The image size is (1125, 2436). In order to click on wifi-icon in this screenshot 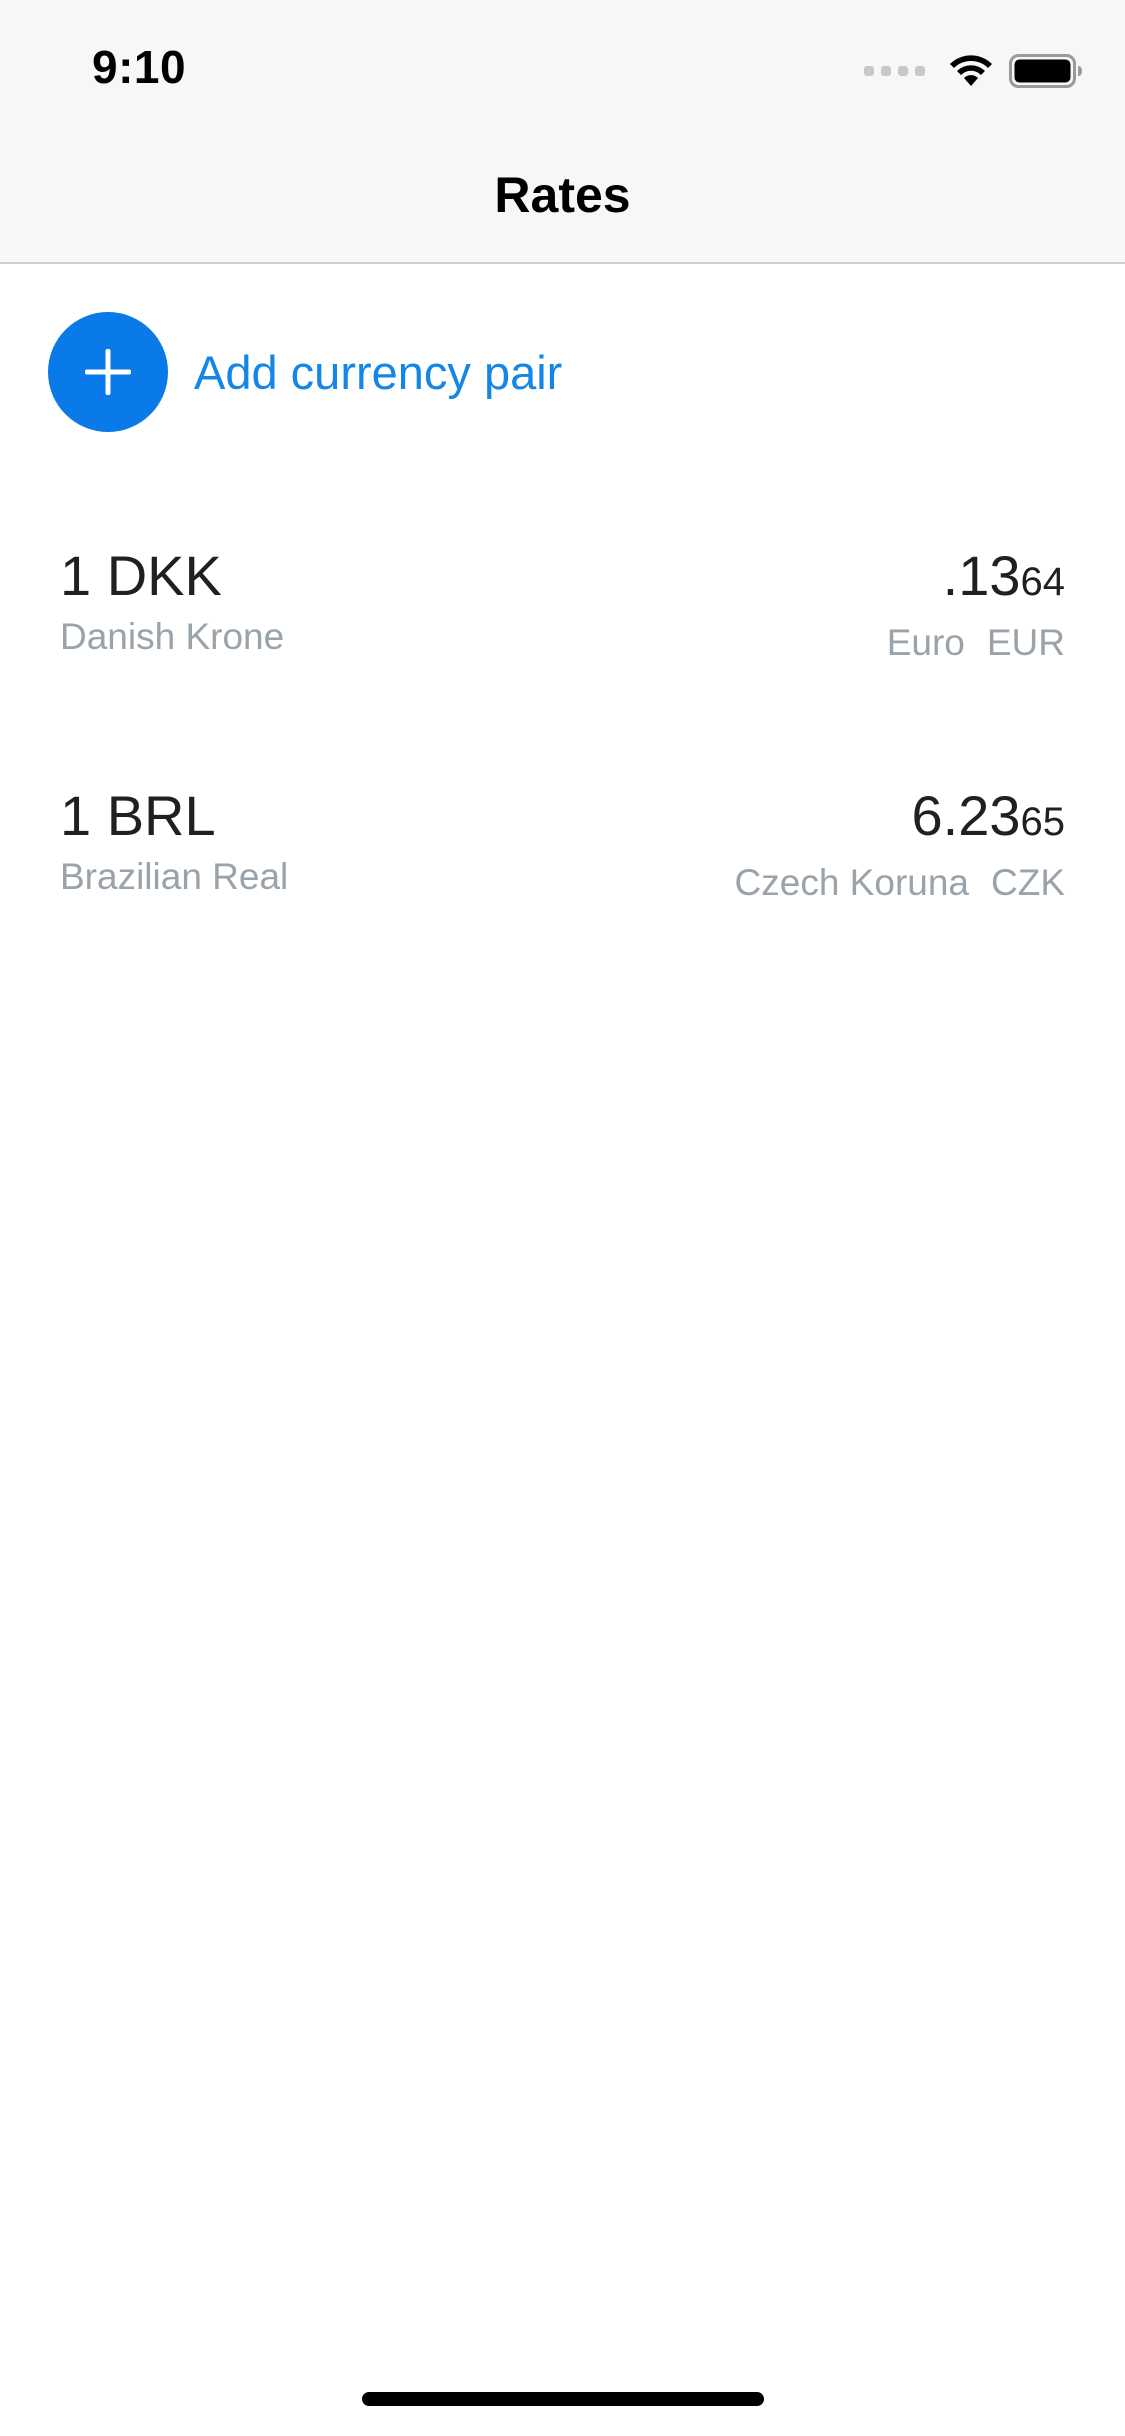, I will do `click(971, 70)`.